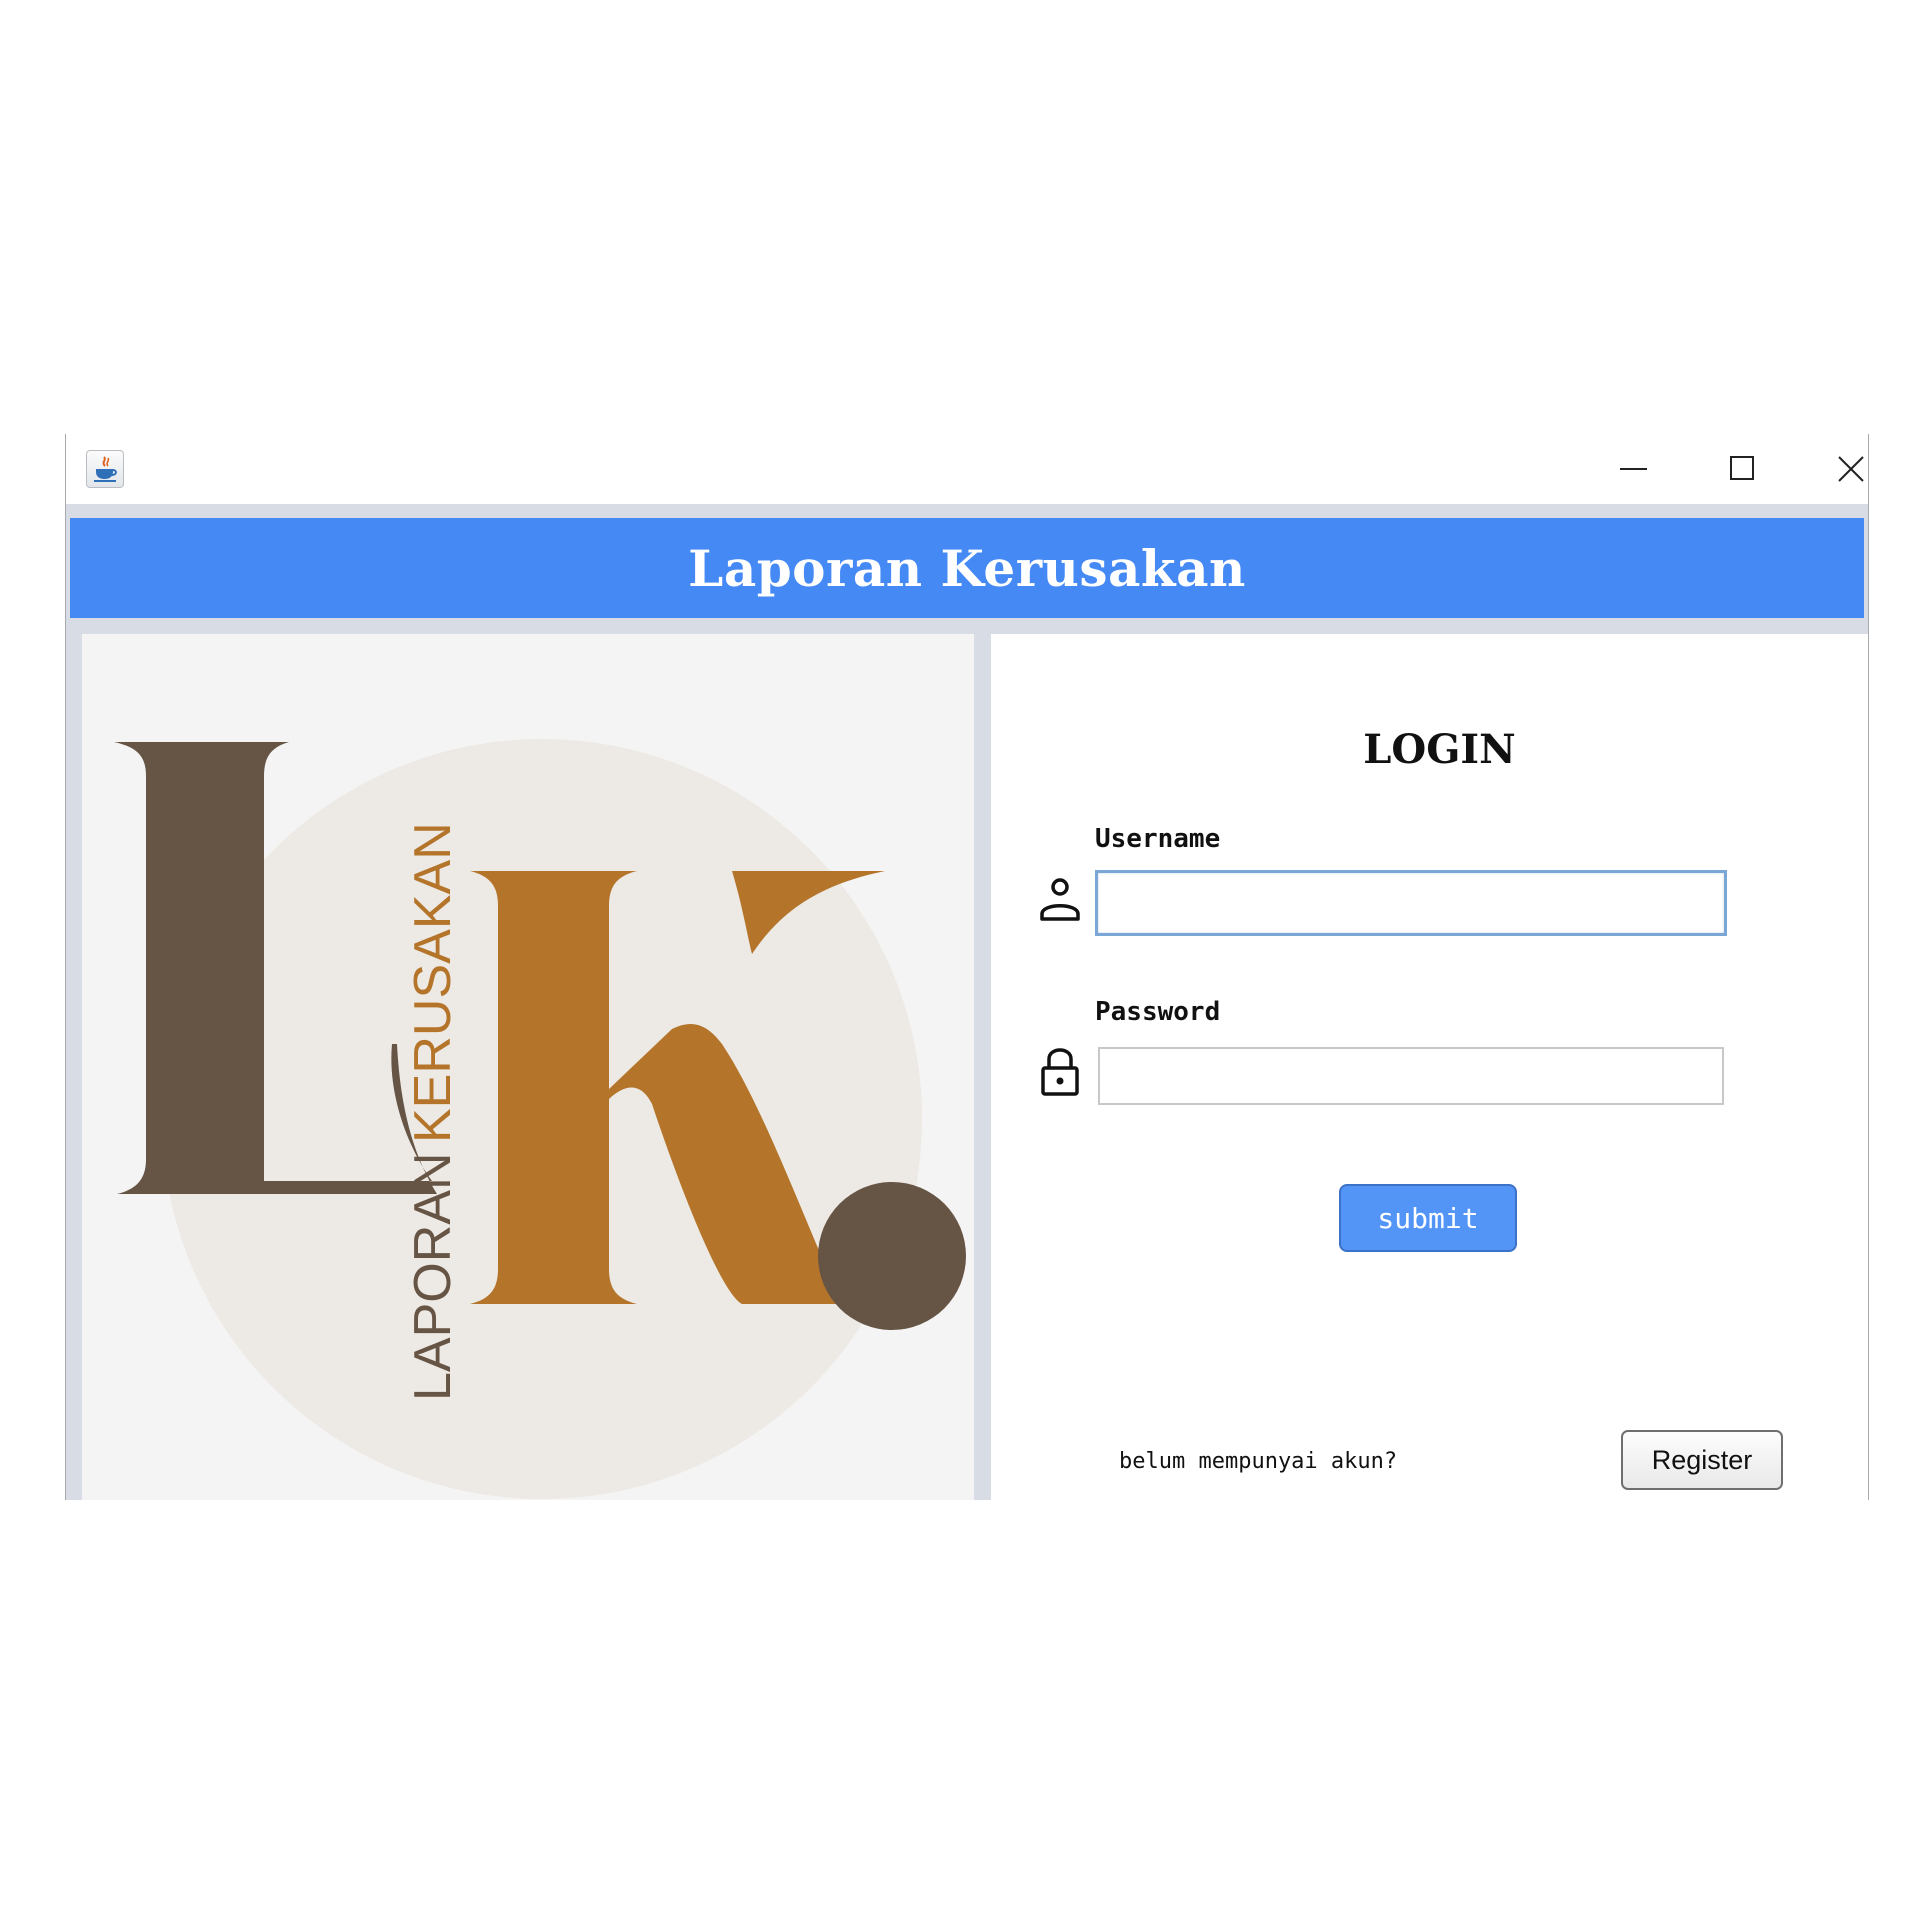 The width and height of the screenshot is (1920, 1920). I want to click on register-button: Register, so click(1702, 1460).